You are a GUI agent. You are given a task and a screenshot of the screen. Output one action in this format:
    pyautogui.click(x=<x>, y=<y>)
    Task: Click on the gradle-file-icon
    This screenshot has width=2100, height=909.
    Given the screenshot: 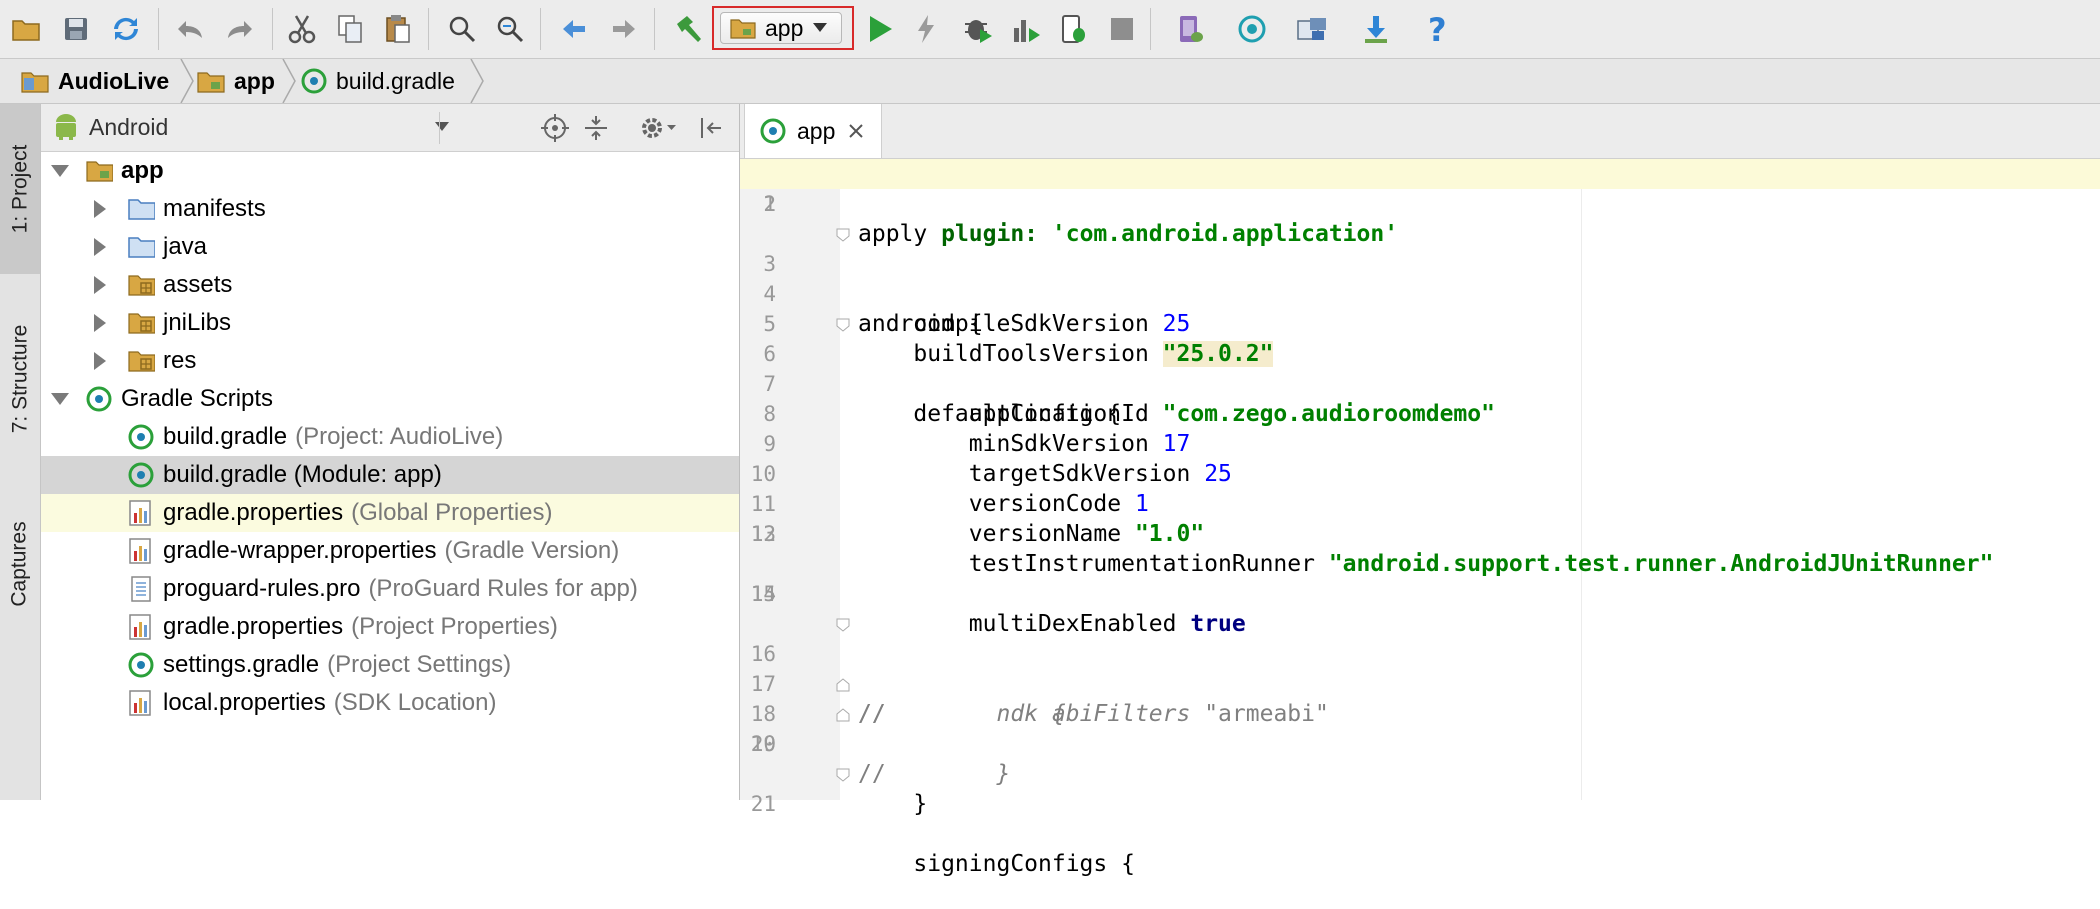 What is the action you would take?
    pyautogui.click(x=141, y=475)
    